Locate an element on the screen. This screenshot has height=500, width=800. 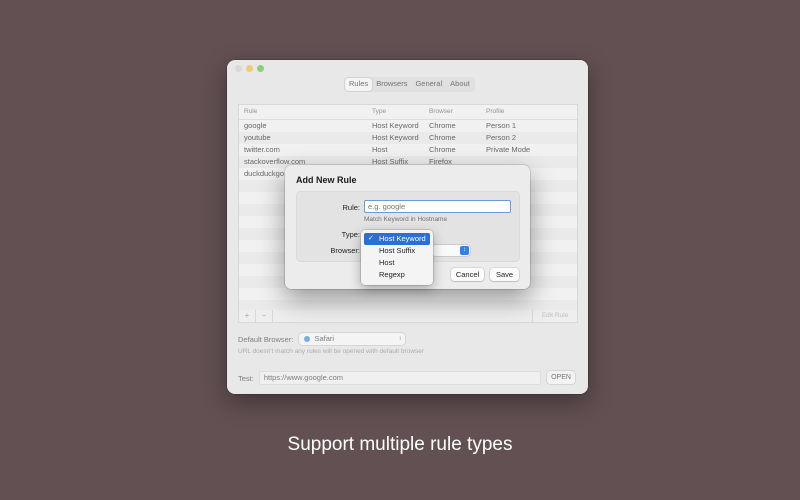
rule-label: Rule: is located at coordinates (351, 207).